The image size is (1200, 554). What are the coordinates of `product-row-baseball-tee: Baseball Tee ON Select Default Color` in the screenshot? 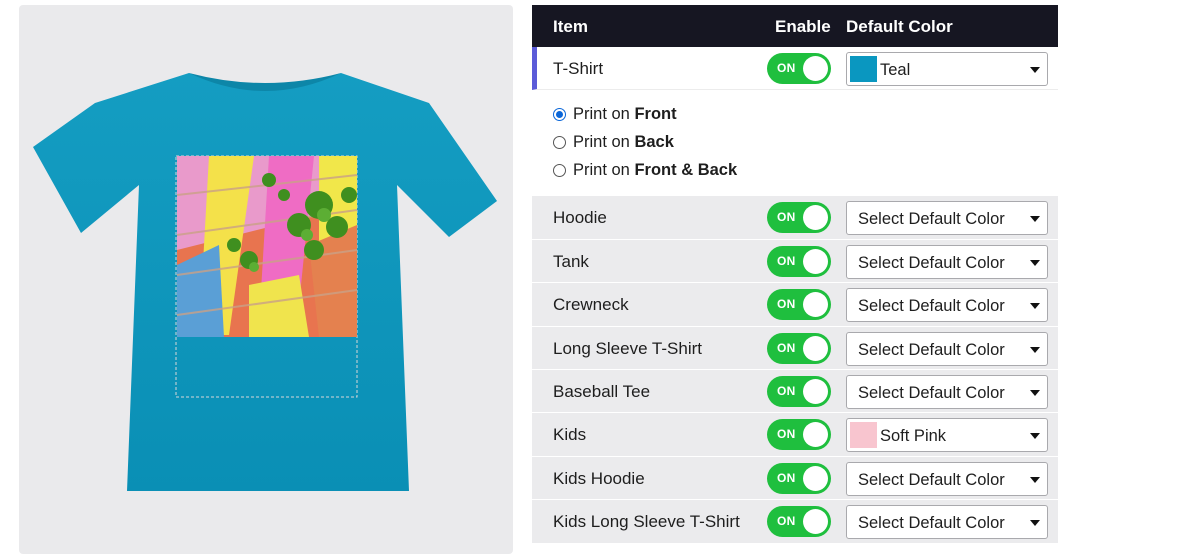 It's located at (795, 391).